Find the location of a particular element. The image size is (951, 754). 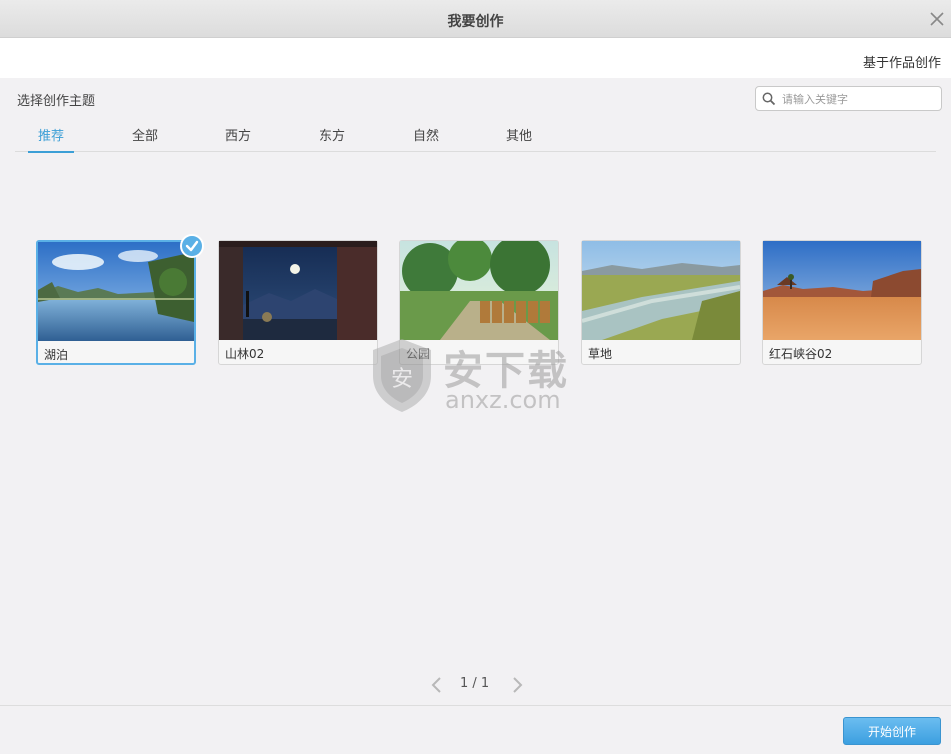

title-bar: 我要创作 is located at coordinates (475, 19).